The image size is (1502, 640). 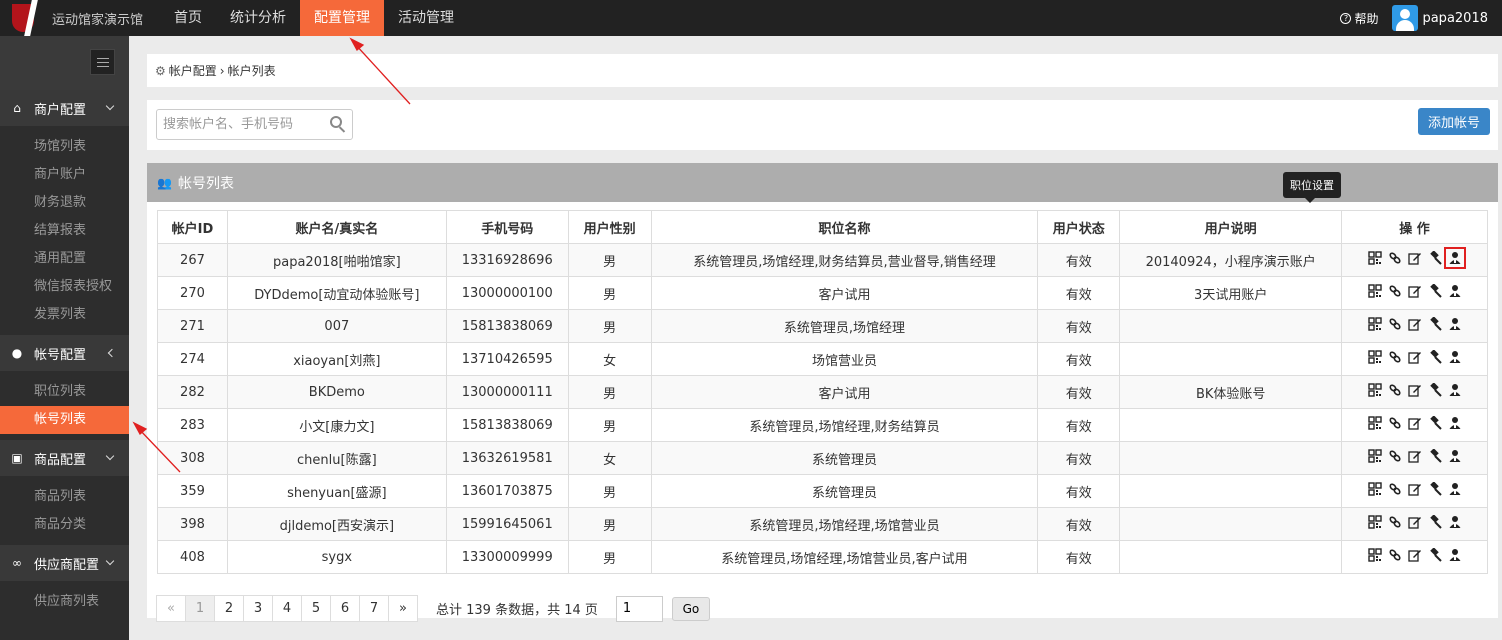 I want to click on cell-position: 客户试用, so click(x=844, y=293).